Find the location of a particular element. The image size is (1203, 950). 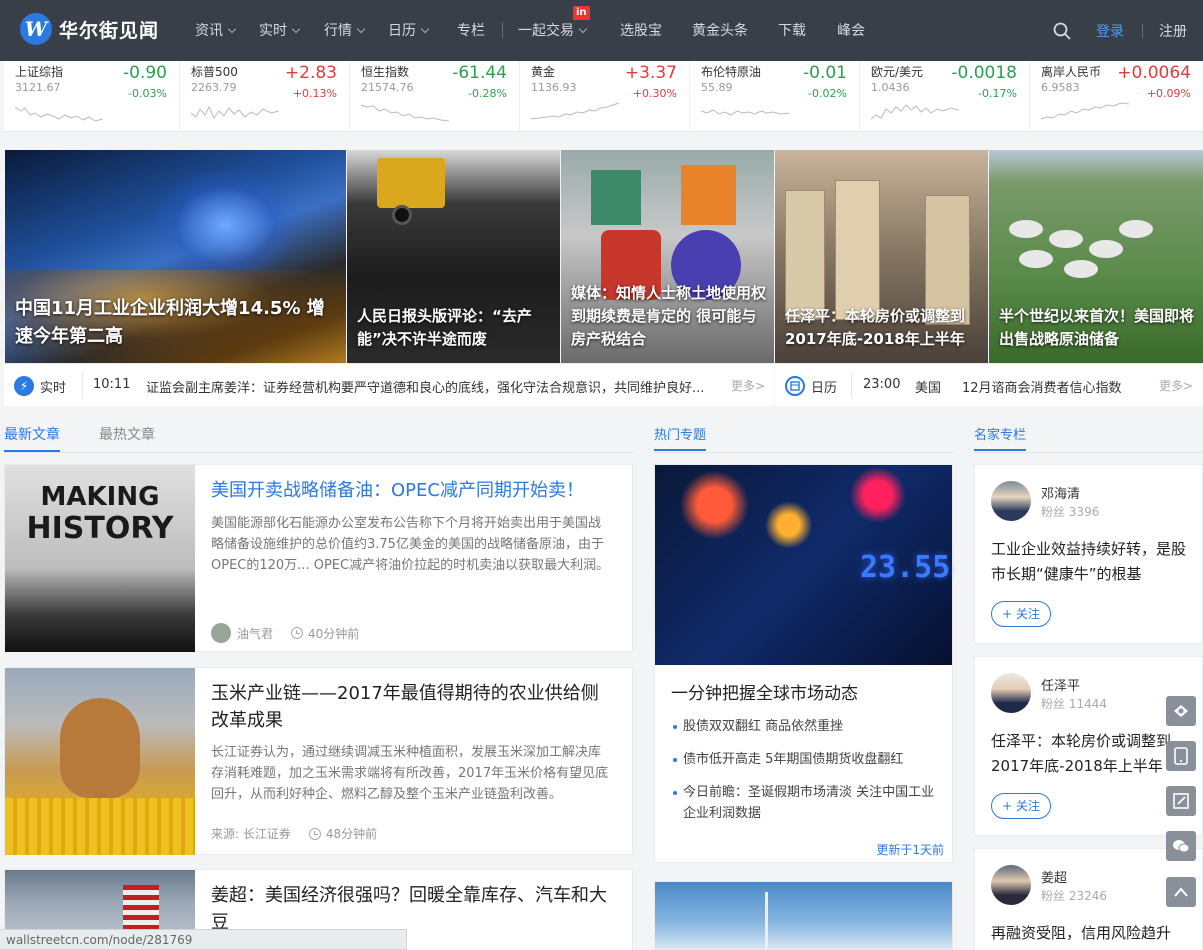

login-link: 登录 is located at coordinates (1110, 31).